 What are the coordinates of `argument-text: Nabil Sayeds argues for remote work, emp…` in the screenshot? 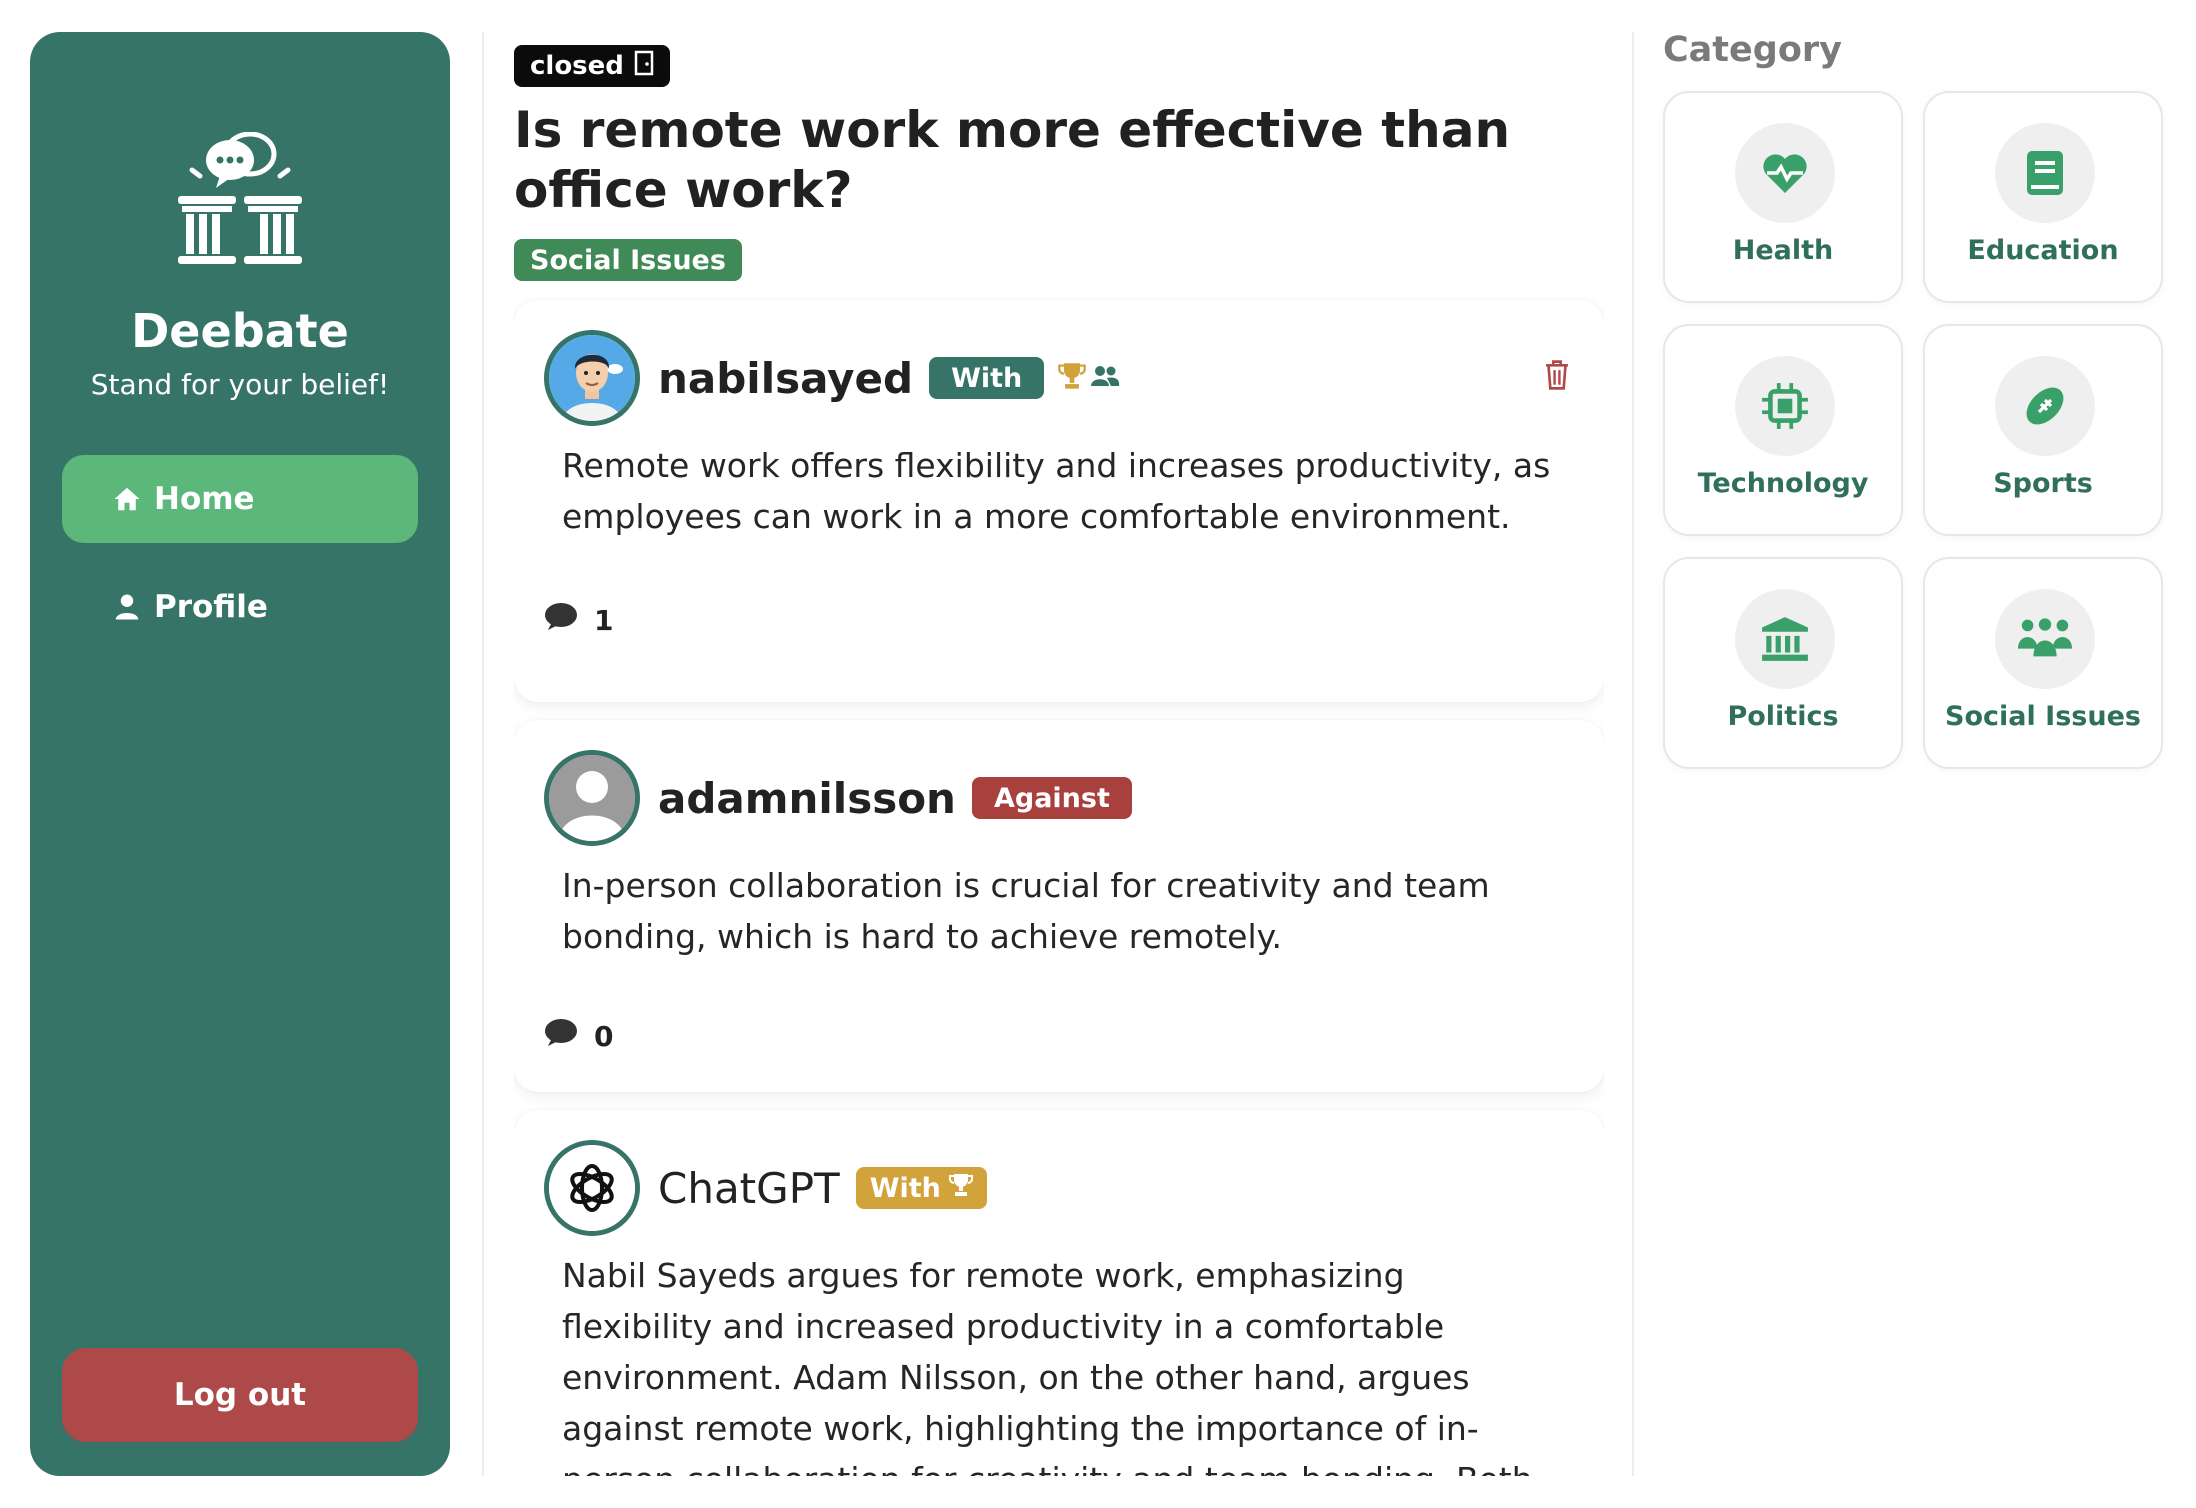 It's located at (1047, 1366).